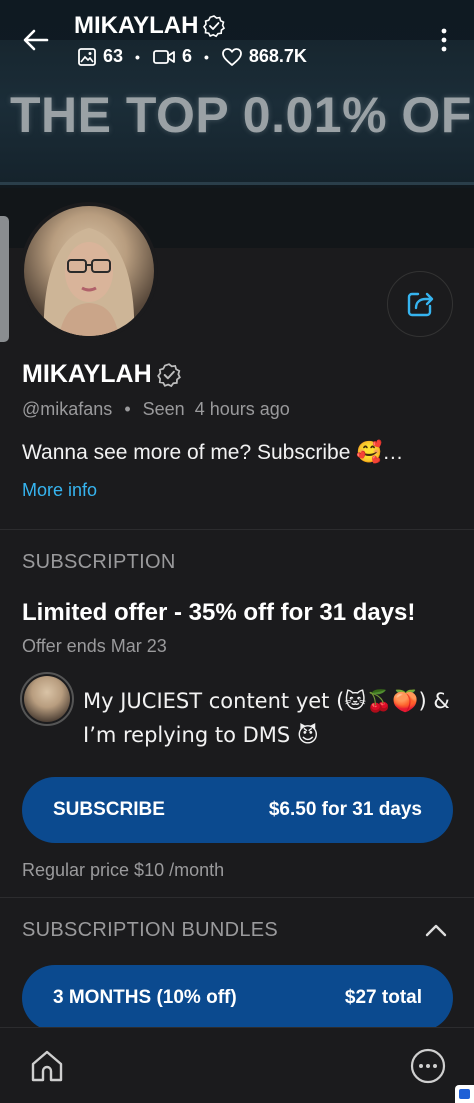 The width and height of the screenshot is (474, 1103). I want to click on top-stats: 63 • 6 • 868.7K, so click(192, 56).